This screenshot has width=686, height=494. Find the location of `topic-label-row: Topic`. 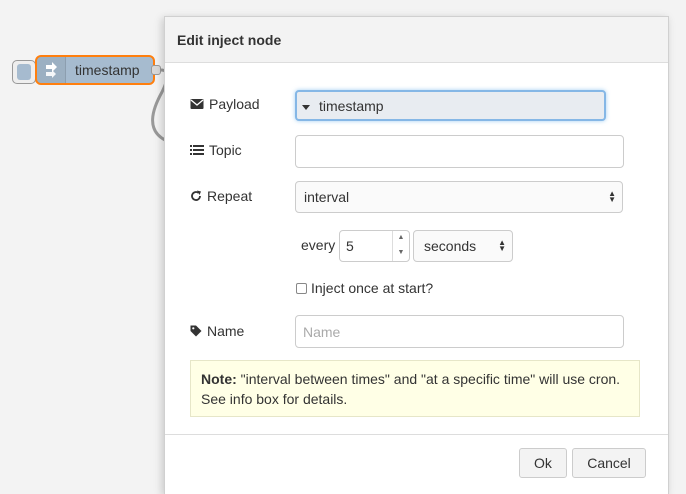

topic-label-row: Topic is located at coordinates (216, 150).